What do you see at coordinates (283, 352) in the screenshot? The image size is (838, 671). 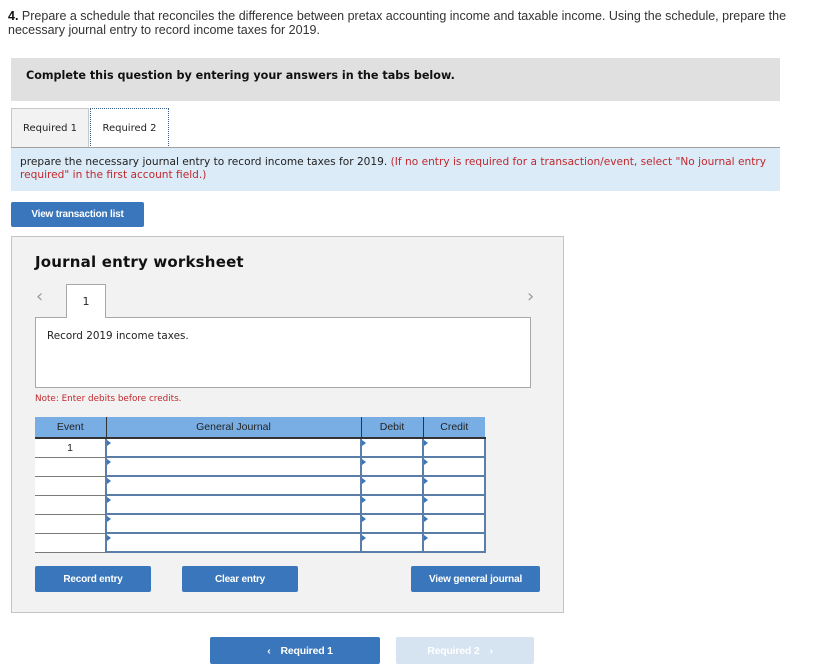 I see `entry-description: Record 2019 income taxes.` at bounding box center [283, 352].